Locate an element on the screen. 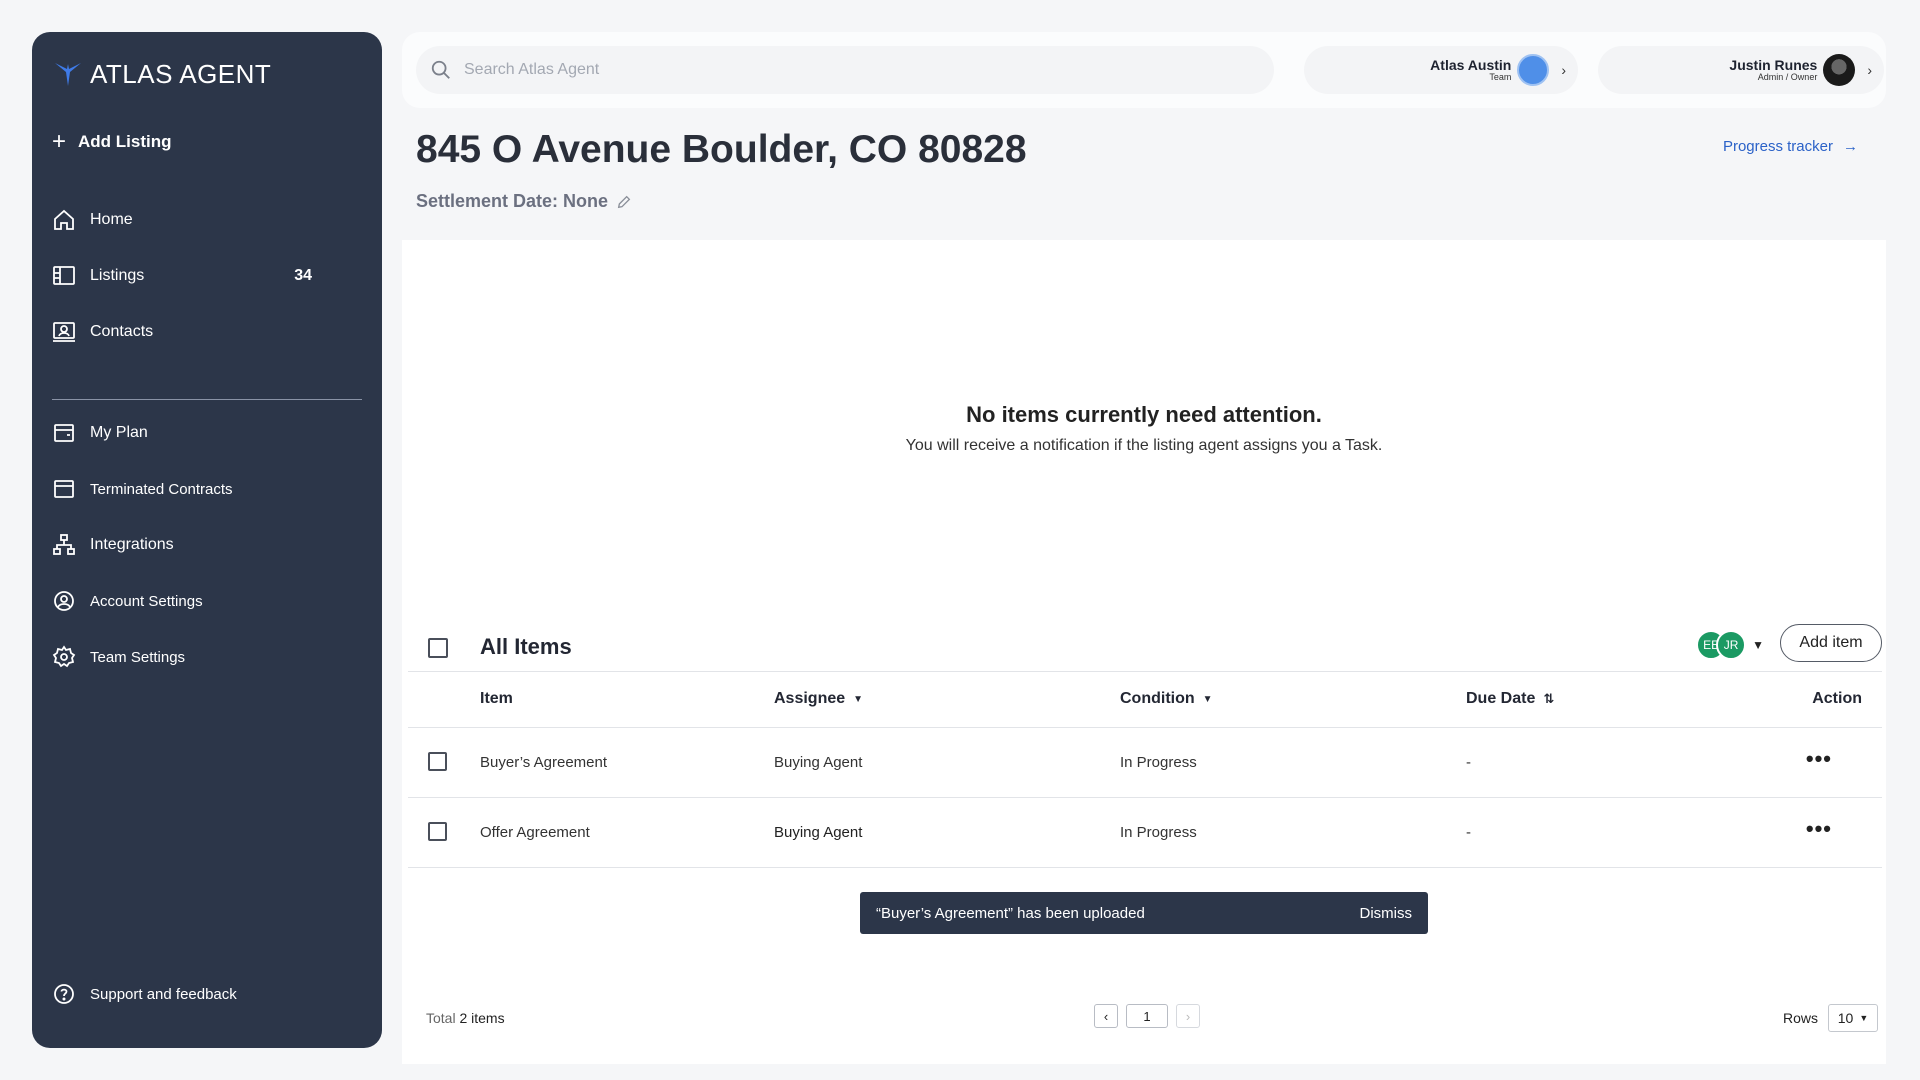 This screenshot has width=1920, height=1080. contacts-icon is located at coordinates (64, 332).